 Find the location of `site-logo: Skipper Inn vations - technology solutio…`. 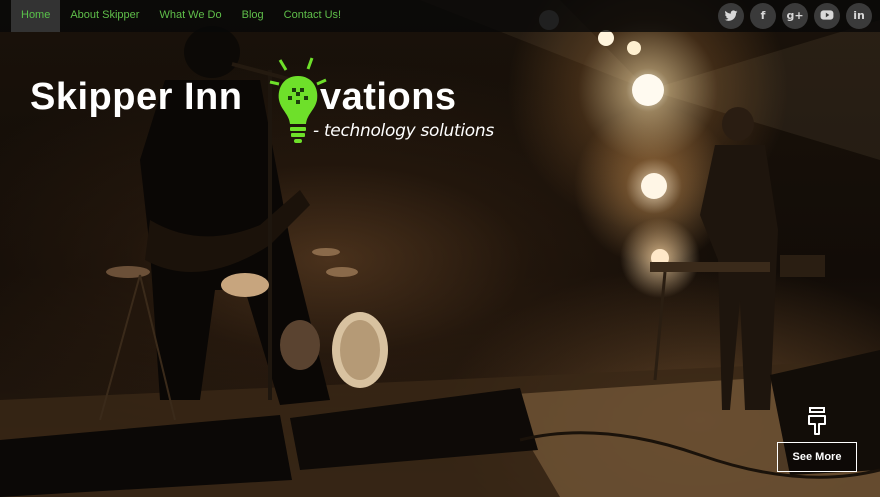

site-logo: Skipper Inn vations - technology solutio… is located at coordinates (262, 98).